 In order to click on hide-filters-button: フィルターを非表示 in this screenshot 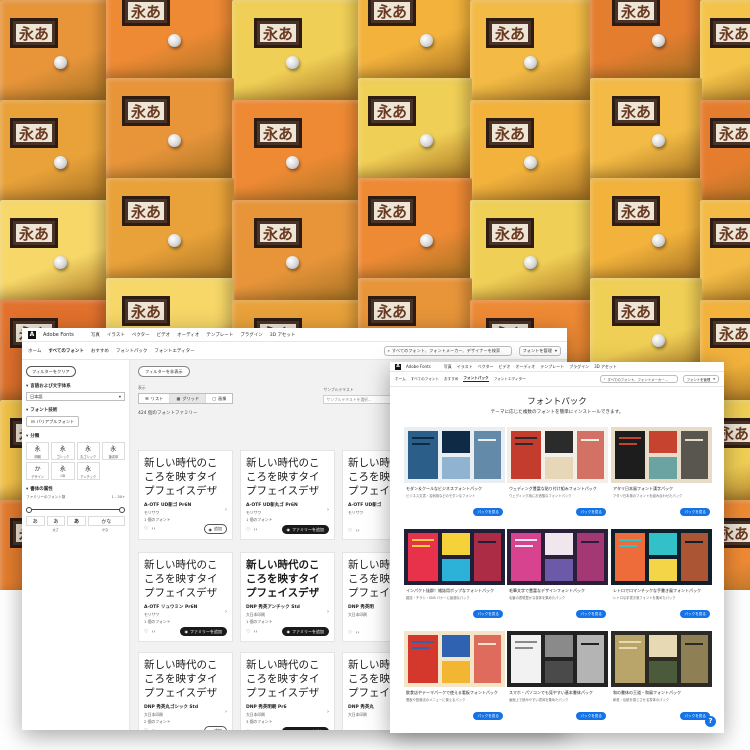, I will do `click(164, 371)`.